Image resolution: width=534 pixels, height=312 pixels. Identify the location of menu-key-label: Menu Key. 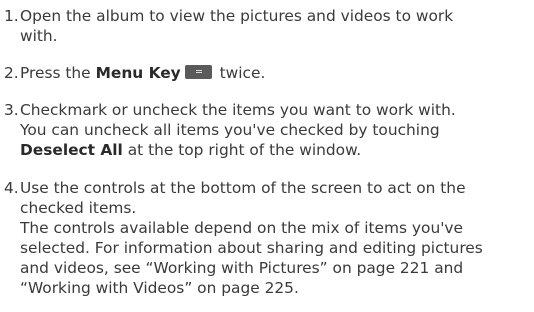
(138, 73).